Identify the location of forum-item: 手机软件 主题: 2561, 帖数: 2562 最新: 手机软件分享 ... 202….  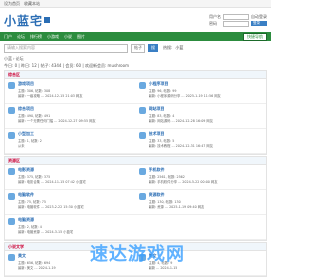
(200, 177).